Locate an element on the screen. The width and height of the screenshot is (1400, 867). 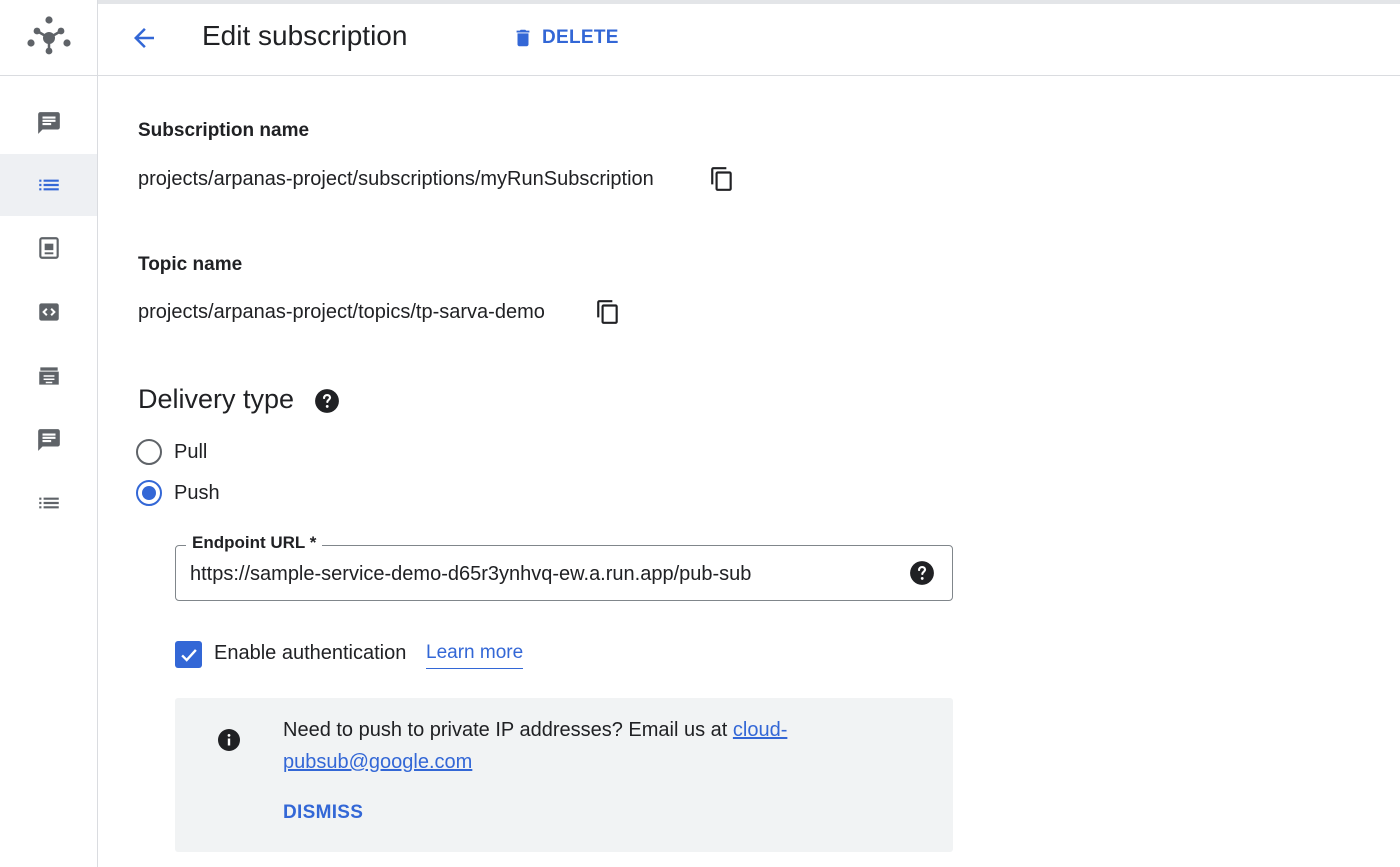
pubsub-logo is located at coordinates (49, 38).